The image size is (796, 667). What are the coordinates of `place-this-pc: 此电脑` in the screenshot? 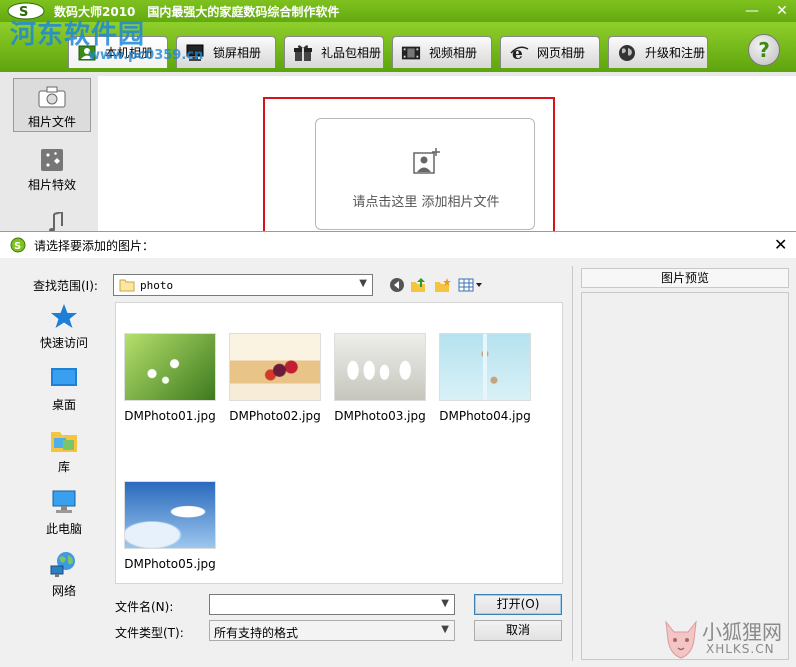 It's located at (64, 517).